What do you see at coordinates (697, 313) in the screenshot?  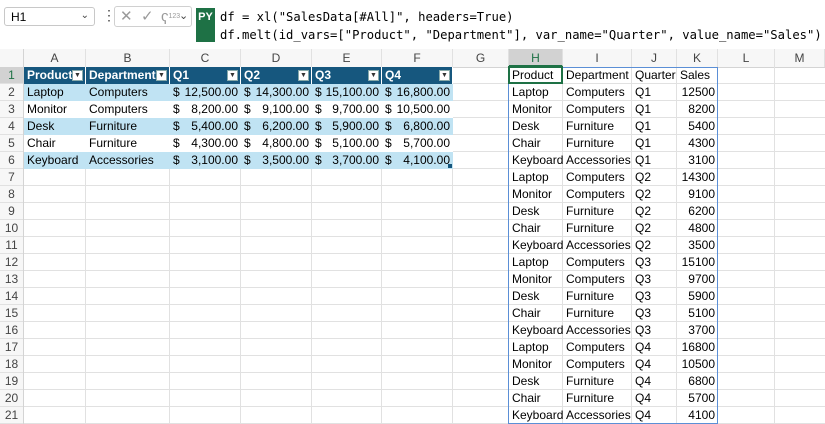 I see `output-cell: 5100` at bounding box center [697, 313].